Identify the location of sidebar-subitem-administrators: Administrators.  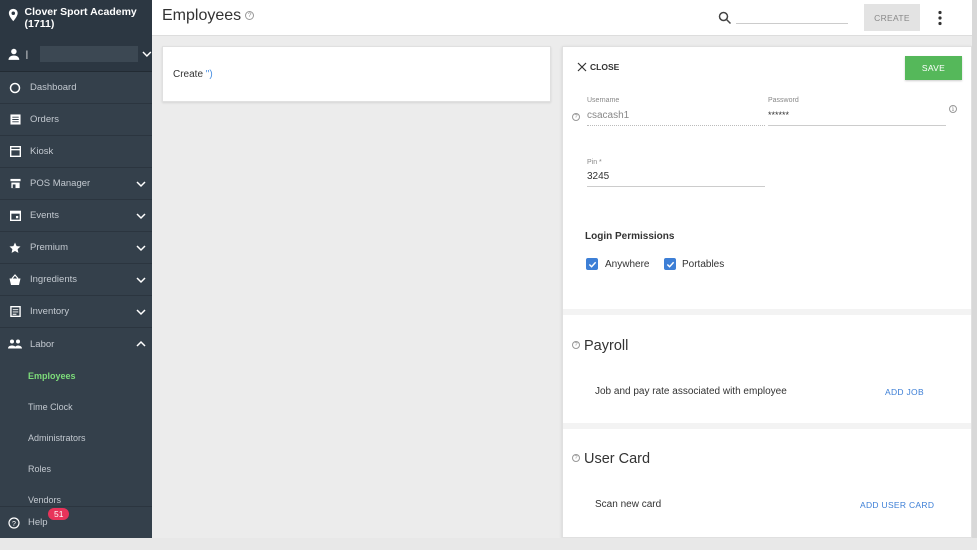
(76, 437).